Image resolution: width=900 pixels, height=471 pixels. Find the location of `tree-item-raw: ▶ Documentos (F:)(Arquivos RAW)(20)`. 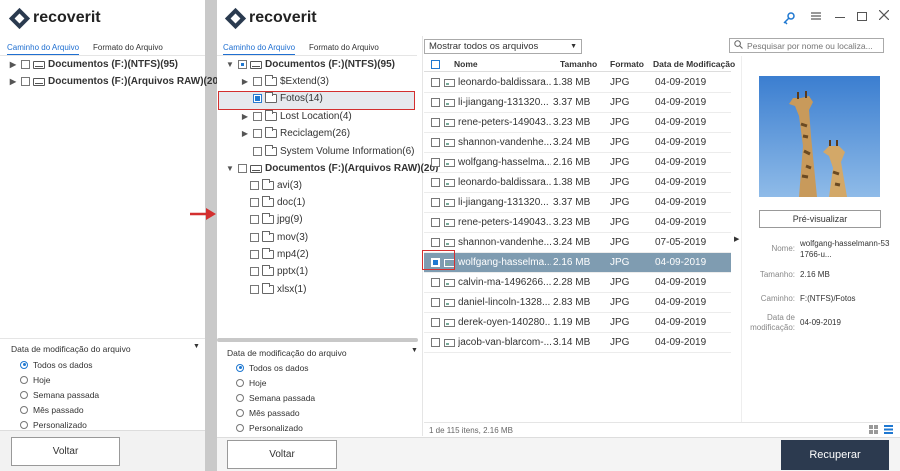

tree-item-raw: ▶ Documentos (F:)(Arquivos RAW)(20) is located at coordinates (114, 81).